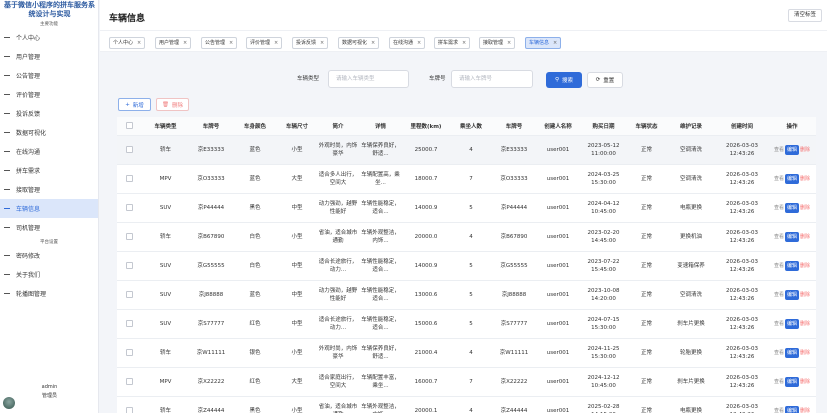 The height and width of the screenshot is (413, 827). I want to click on tab-7: 拼车需求 ×, so click(452, 43).